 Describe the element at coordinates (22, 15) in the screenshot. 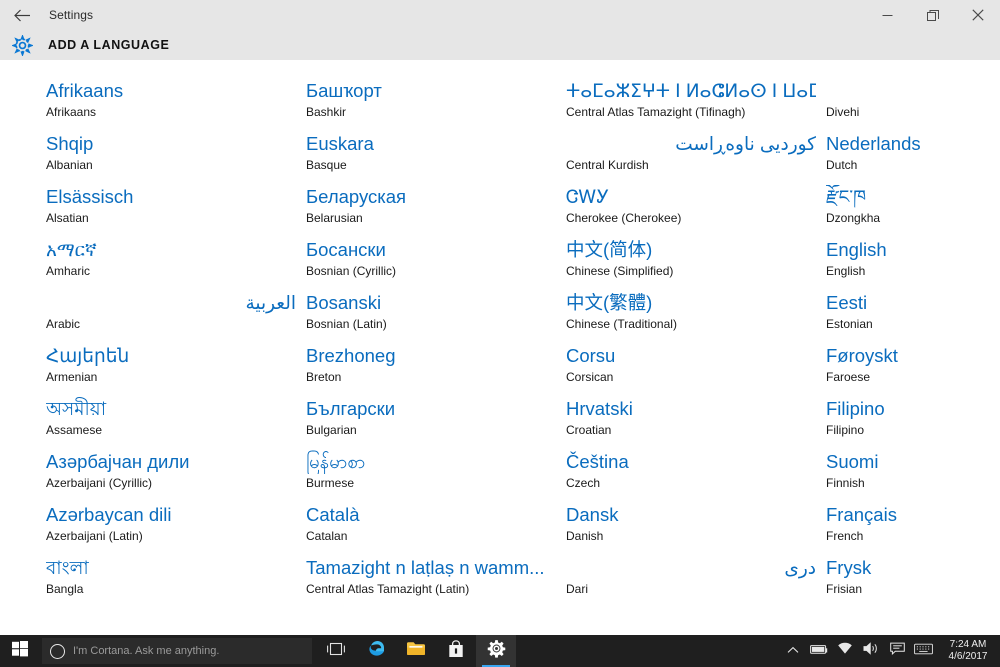

I see `back-button` at that location.